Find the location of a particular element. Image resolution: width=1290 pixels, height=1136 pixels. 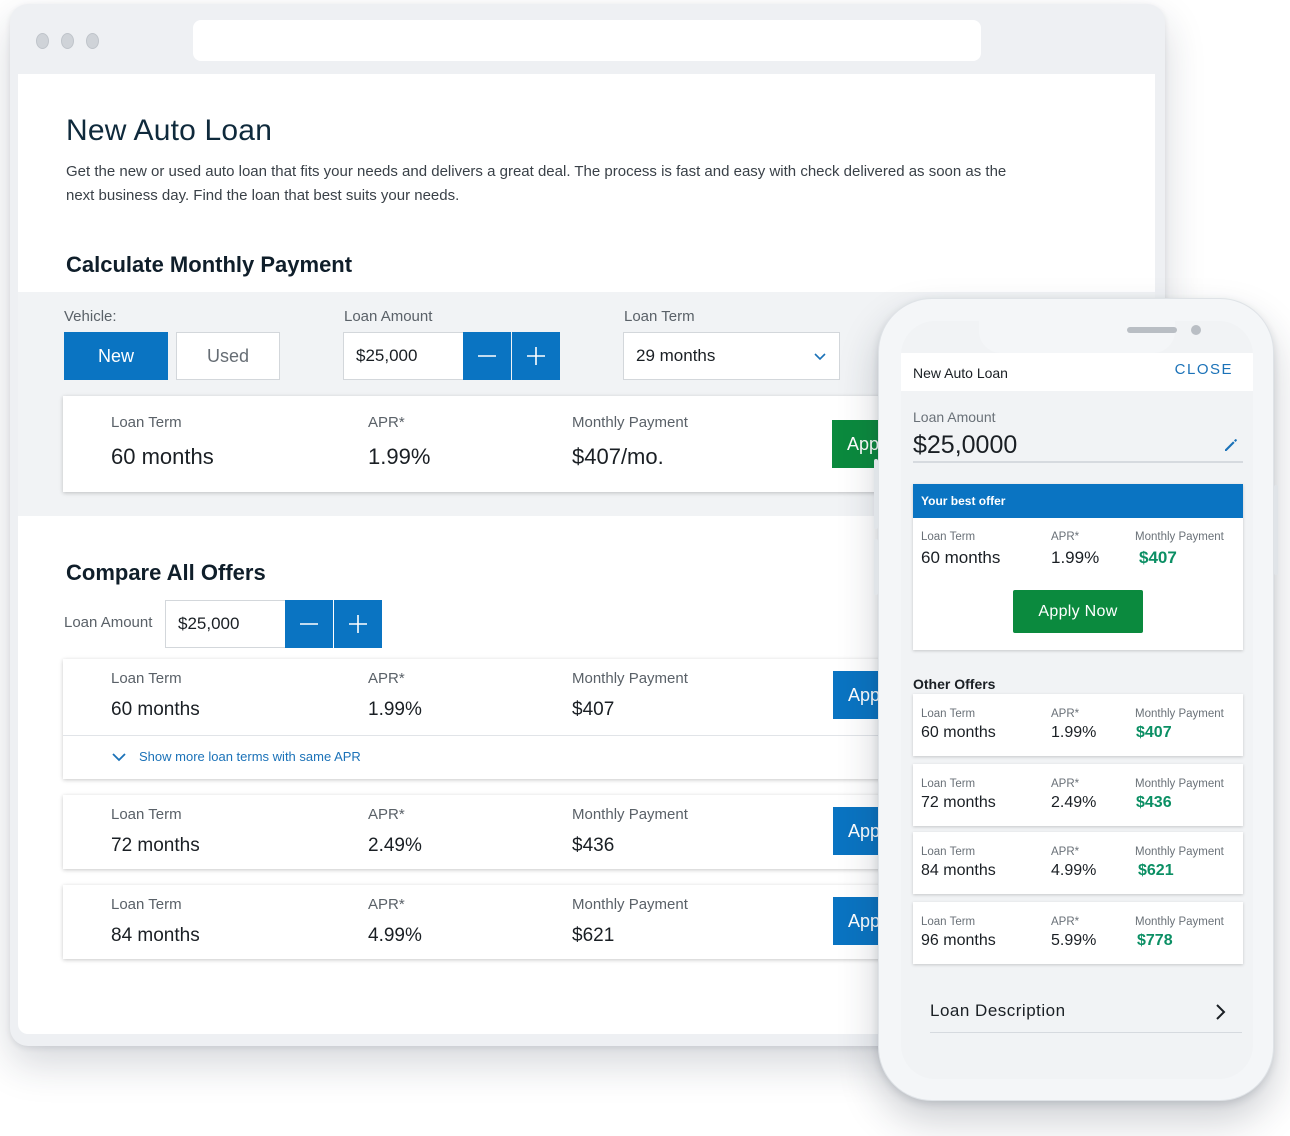

loan-amount-label: Loan Amount is located at coordinates (388, 316).